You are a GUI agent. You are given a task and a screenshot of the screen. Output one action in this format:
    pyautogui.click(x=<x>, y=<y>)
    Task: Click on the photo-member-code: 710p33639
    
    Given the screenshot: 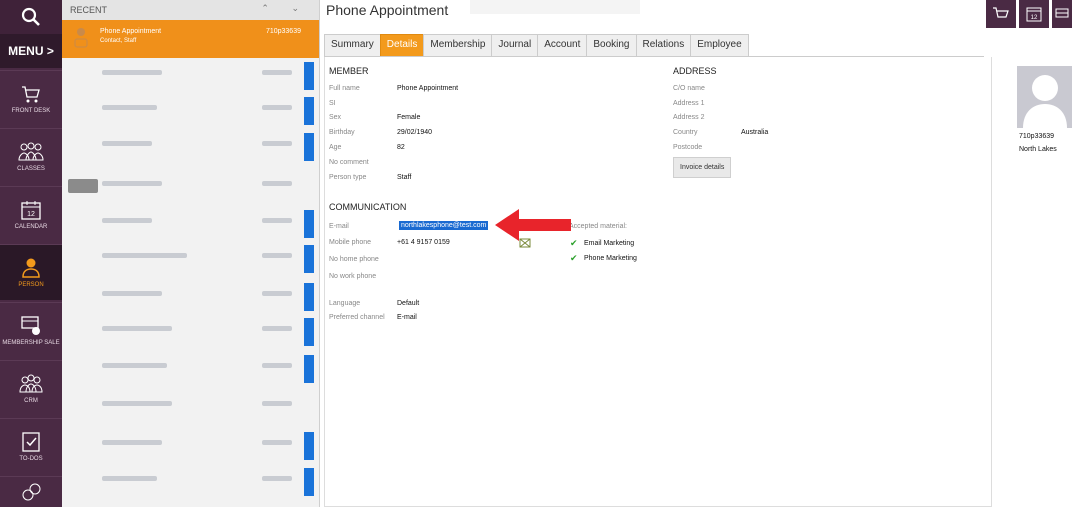 What is the action you would take?
    pyautogui.click(x=1037, y=136)
    